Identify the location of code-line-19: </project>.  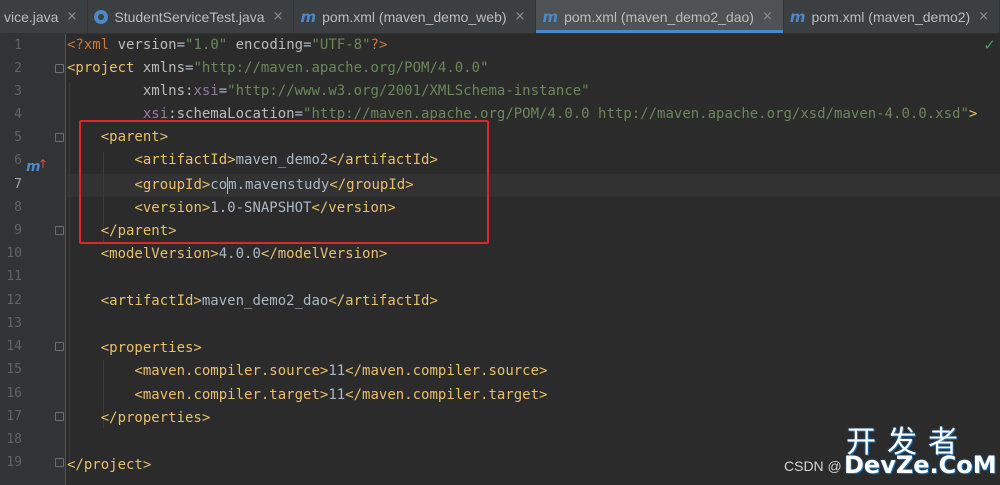
(109, 465).